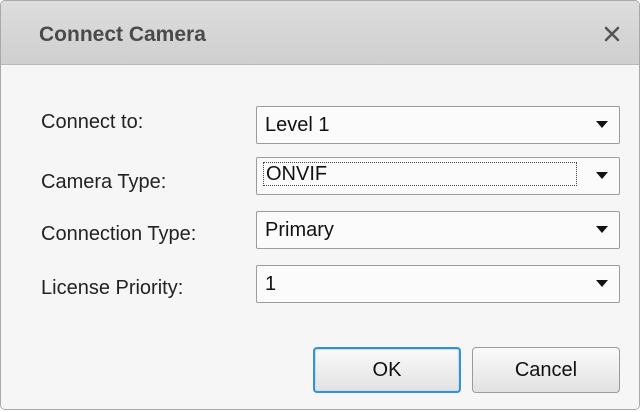  I want to click on connect-to-select: Level 1, so click(438, 125).